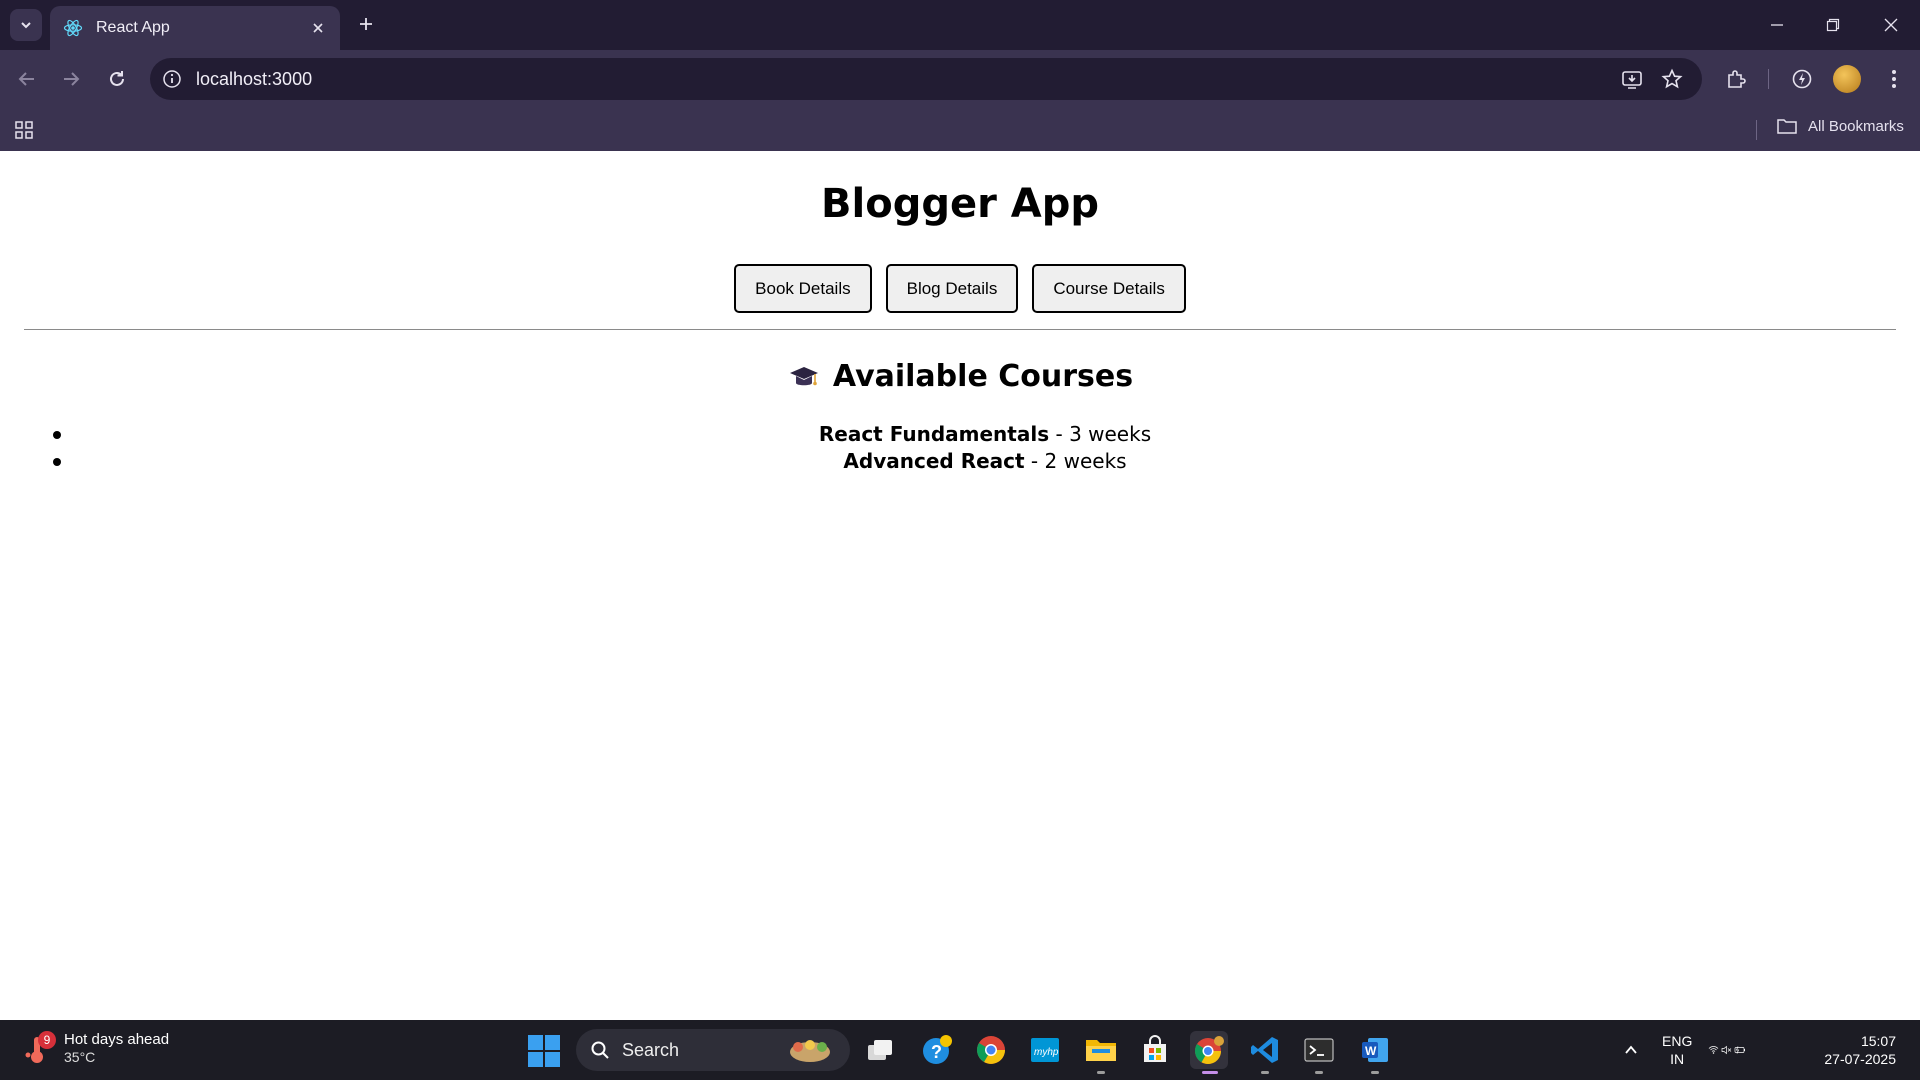 The height and width of the screenshot is (1080, 1920). I want to click on system-tray-status, so click(1727, 1050).